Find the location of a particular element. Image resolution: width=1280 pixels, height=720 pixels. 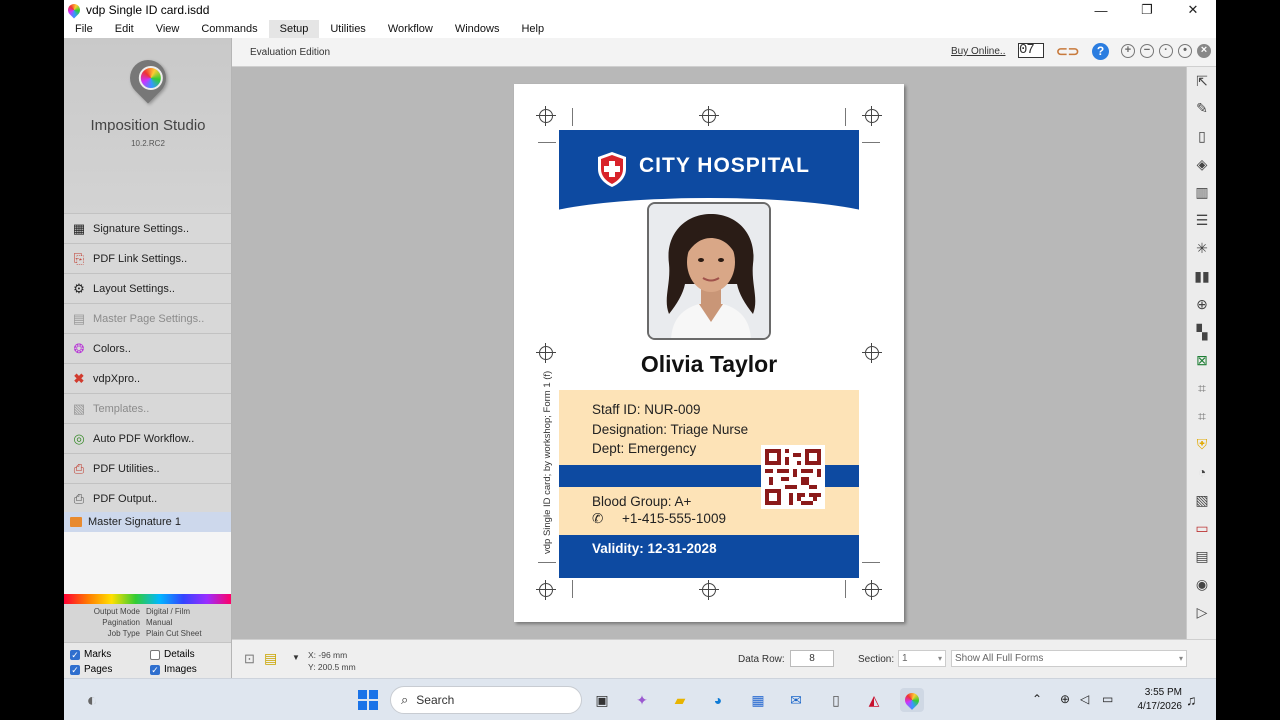

start-icon is located at coordinates (368, 700).